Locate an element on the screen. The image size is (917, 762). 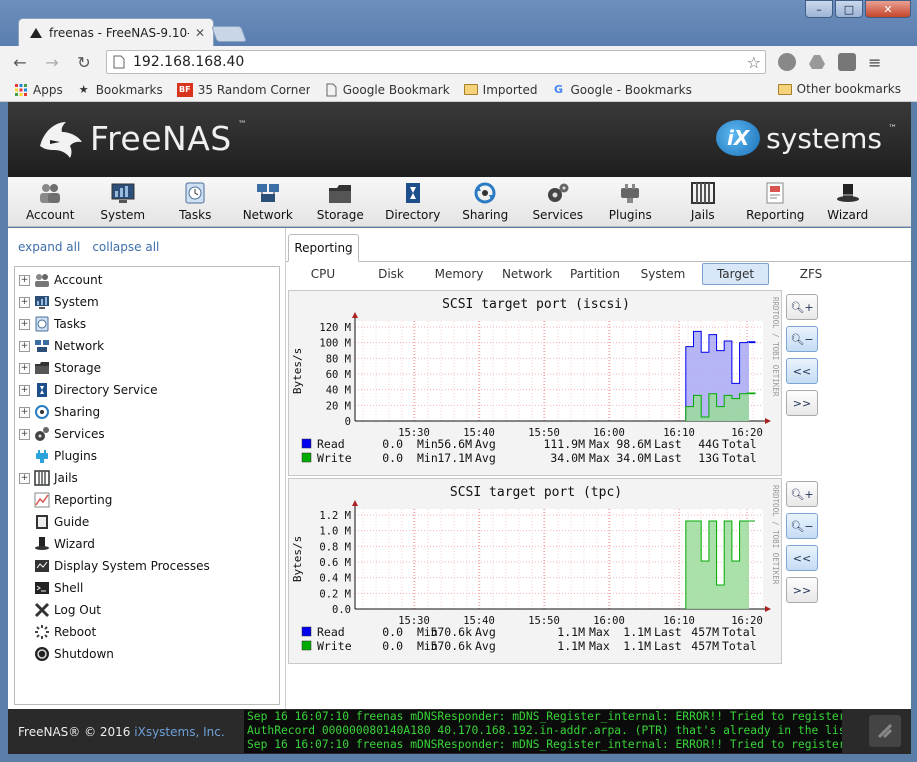
subtab-network: Network is located at coordinates (527, 274).